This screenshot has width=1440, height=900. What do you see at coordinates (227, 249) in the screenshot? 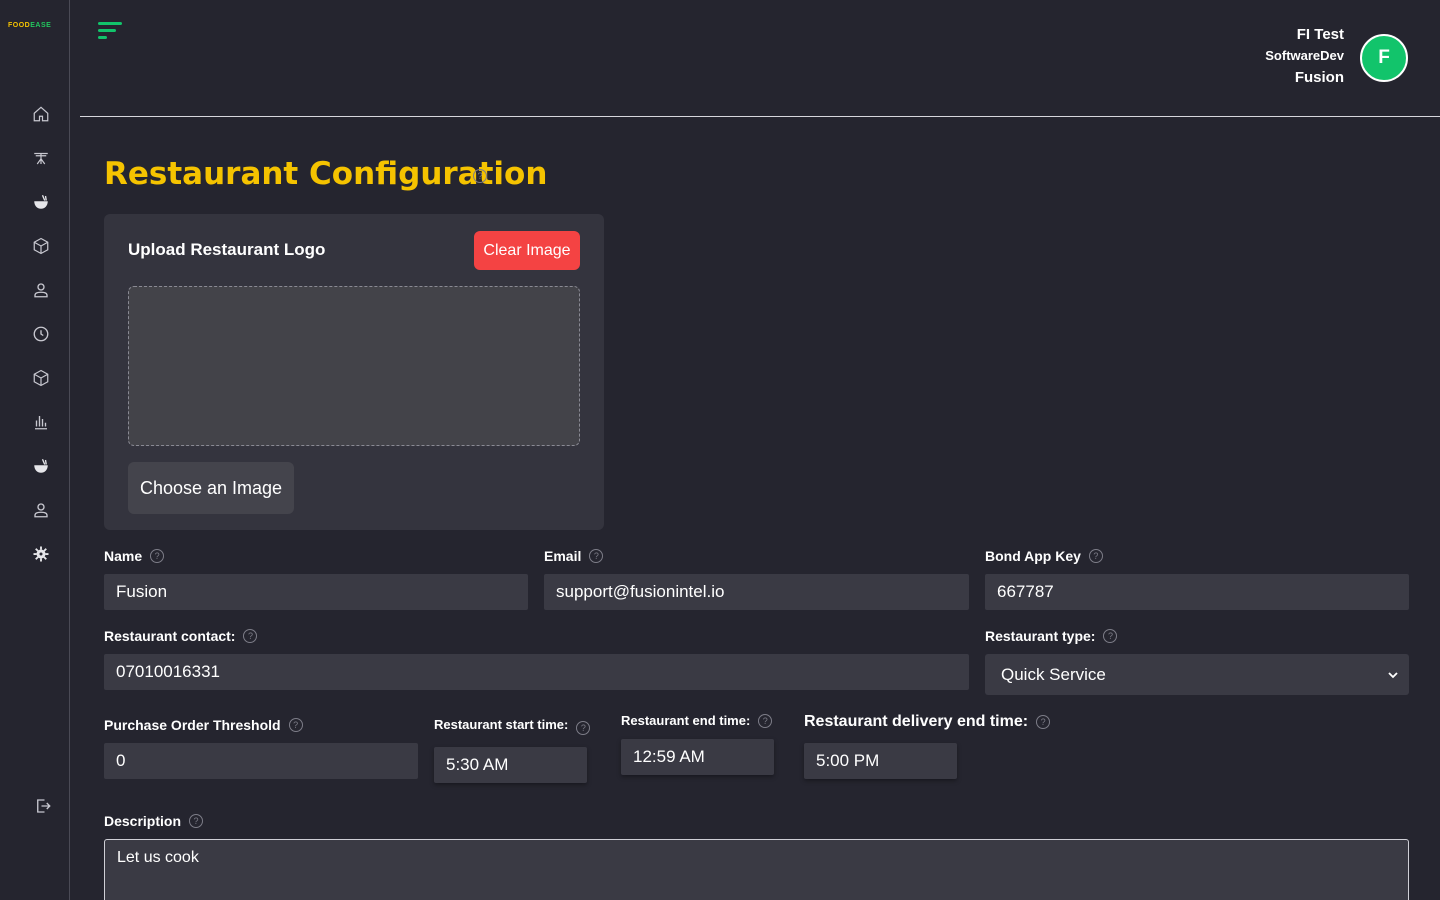
I see `upload-title: Upload Restaurant Logo` at bounding box center [227, 249].